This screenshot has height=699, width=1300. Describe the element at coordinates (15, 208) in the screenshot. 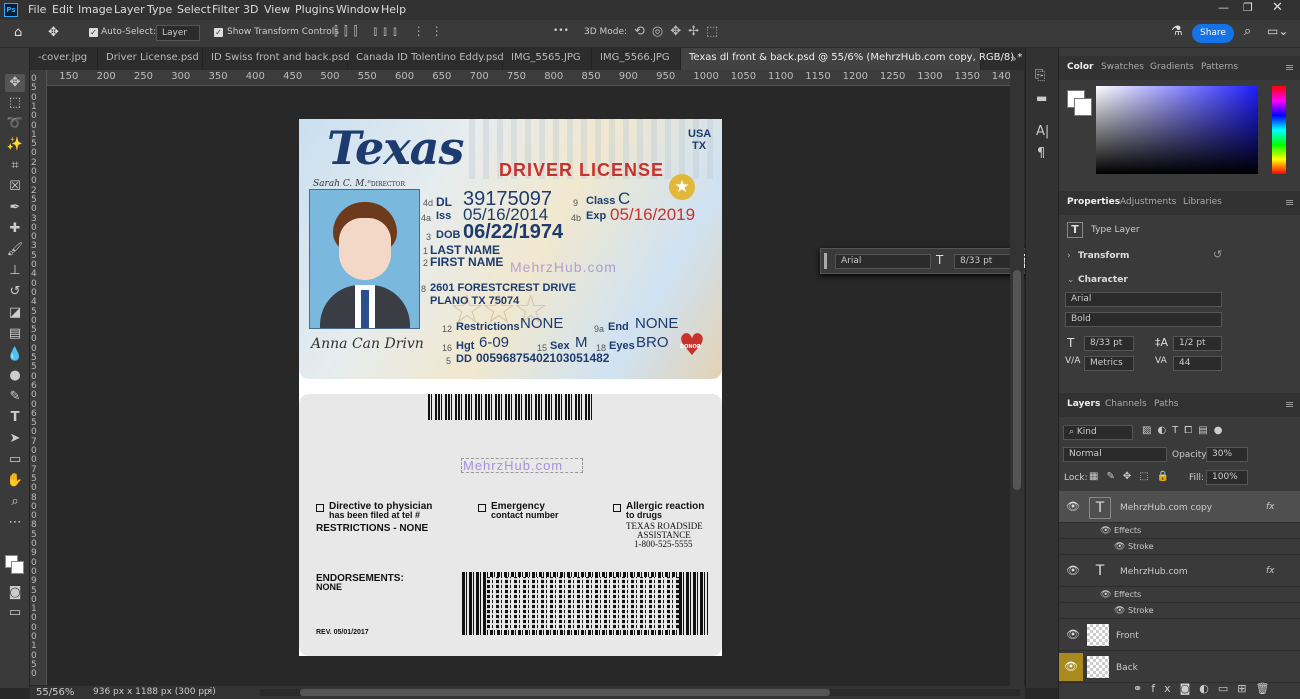

I see `eyedropper-icon: ✒` at that location.